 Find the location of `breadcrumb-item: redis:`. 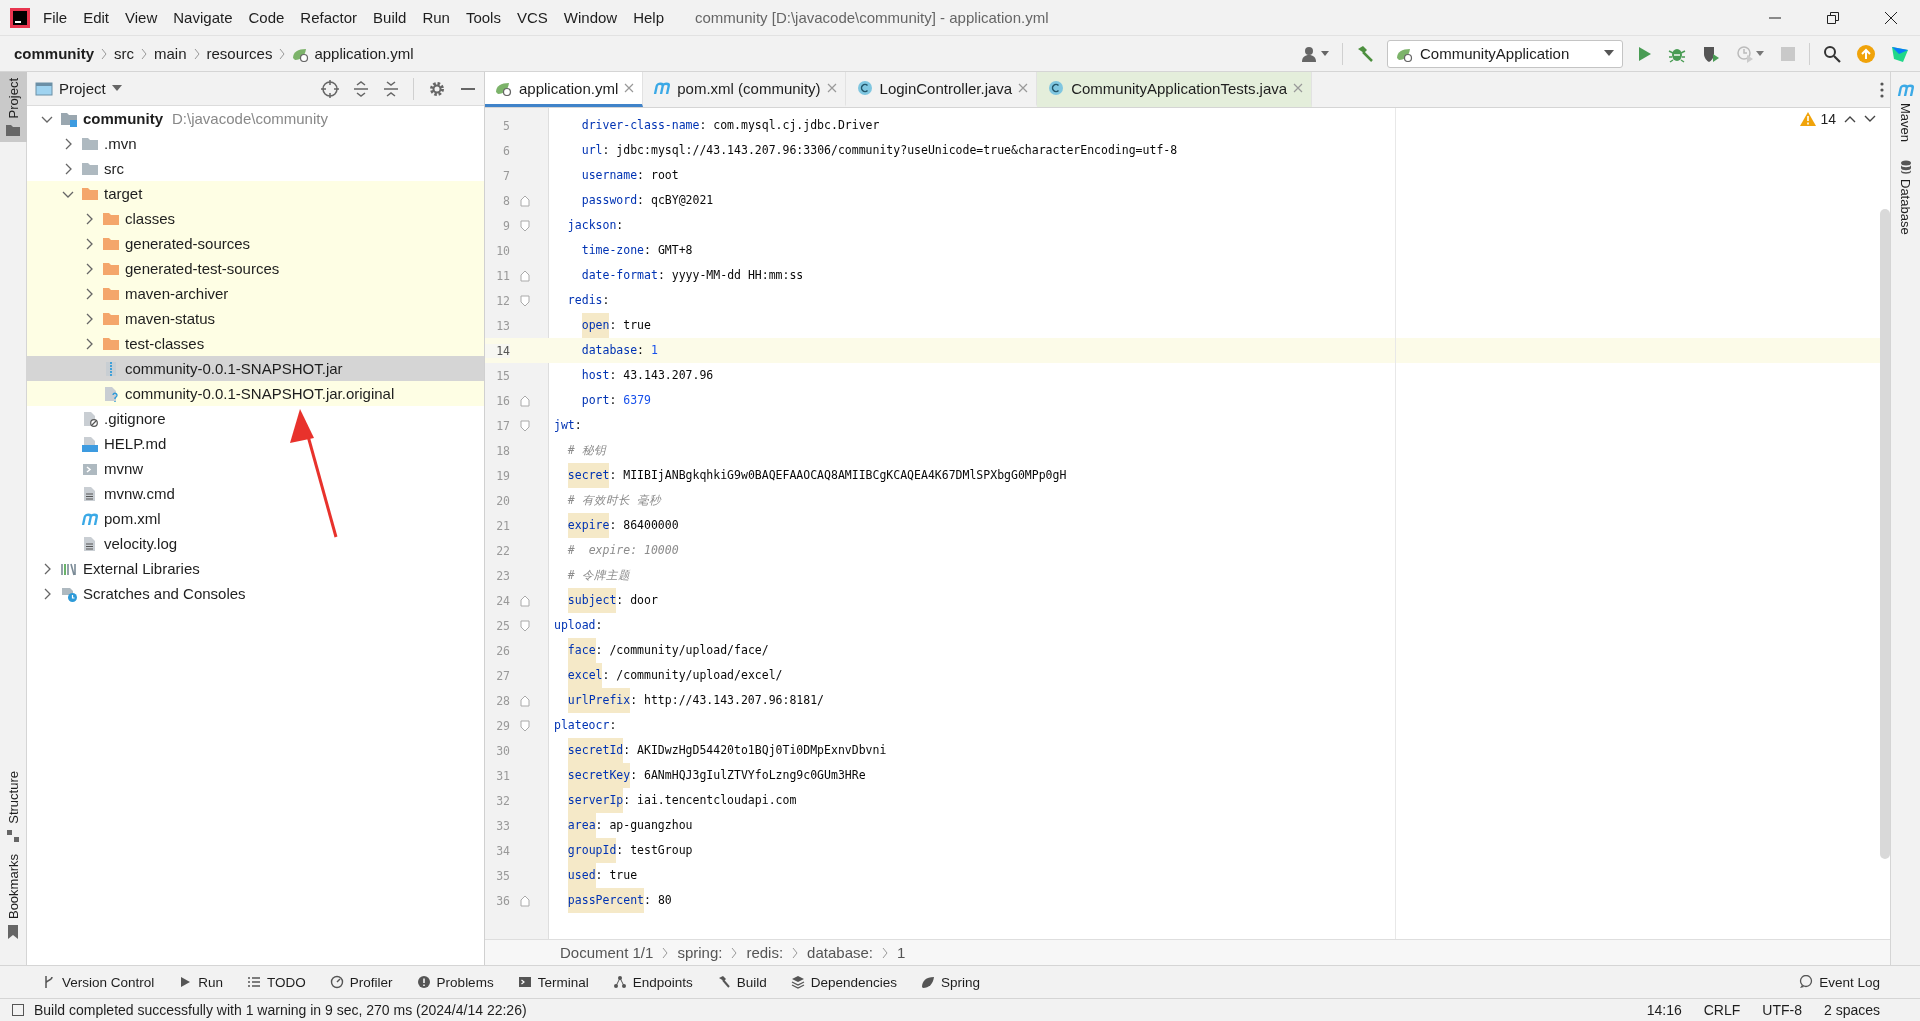

breadcrumb-item: redis: is located at coordinates (765, 952).